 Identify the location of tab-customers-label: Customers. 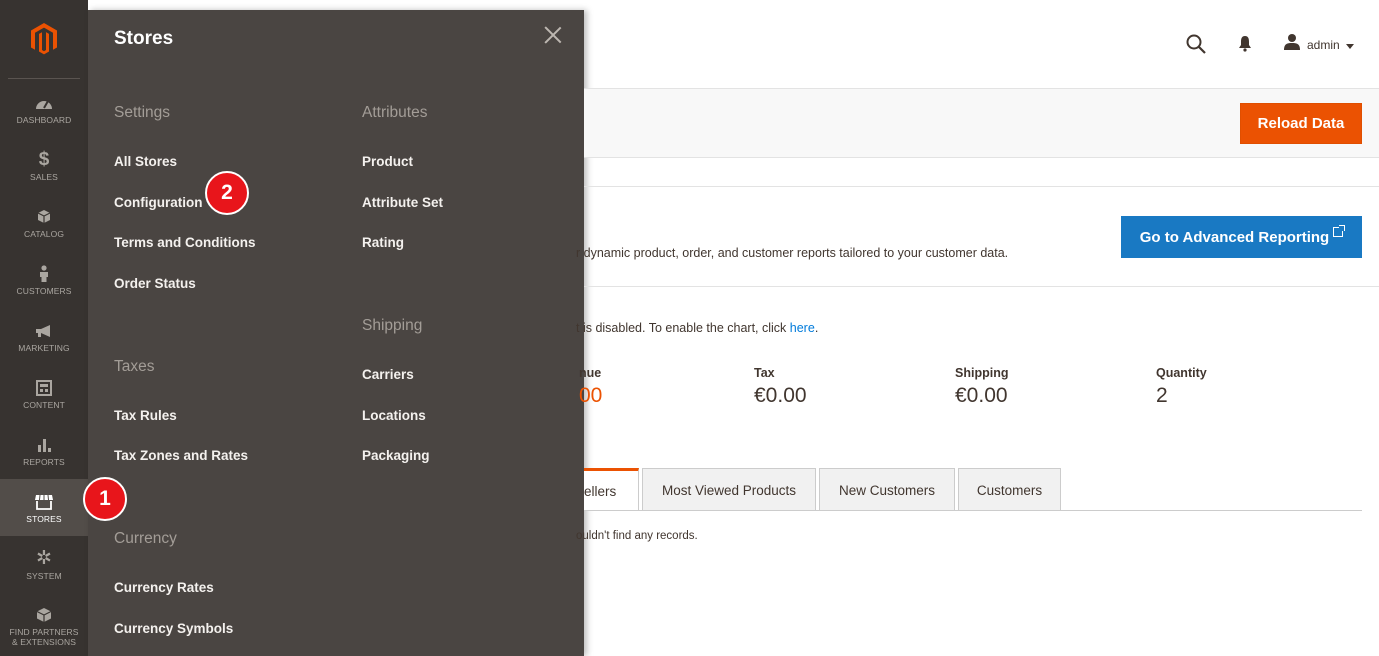
(1009, 490).